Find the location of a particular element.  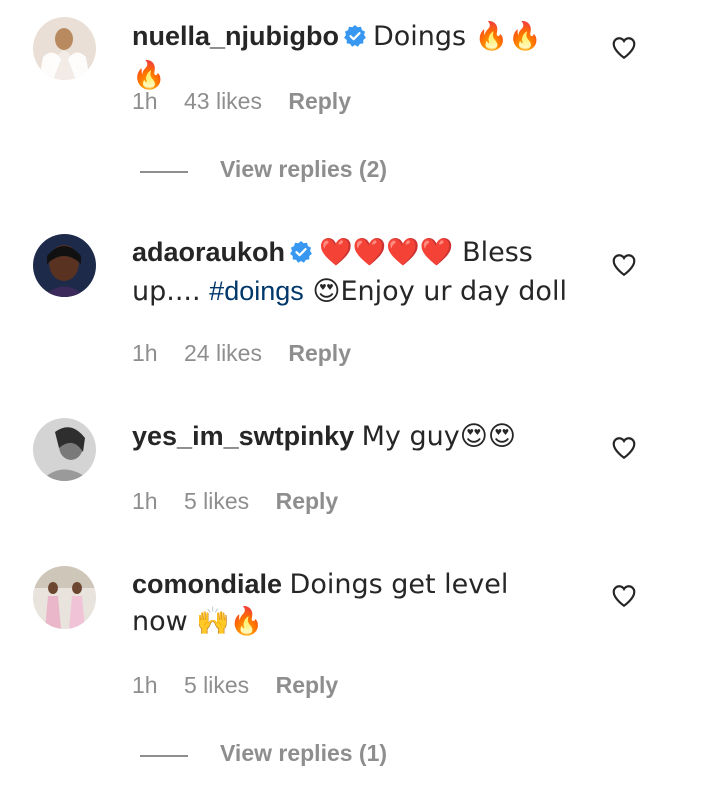

comment-meta: 1h 43 likes Reply is located at coordinates (241, 101).